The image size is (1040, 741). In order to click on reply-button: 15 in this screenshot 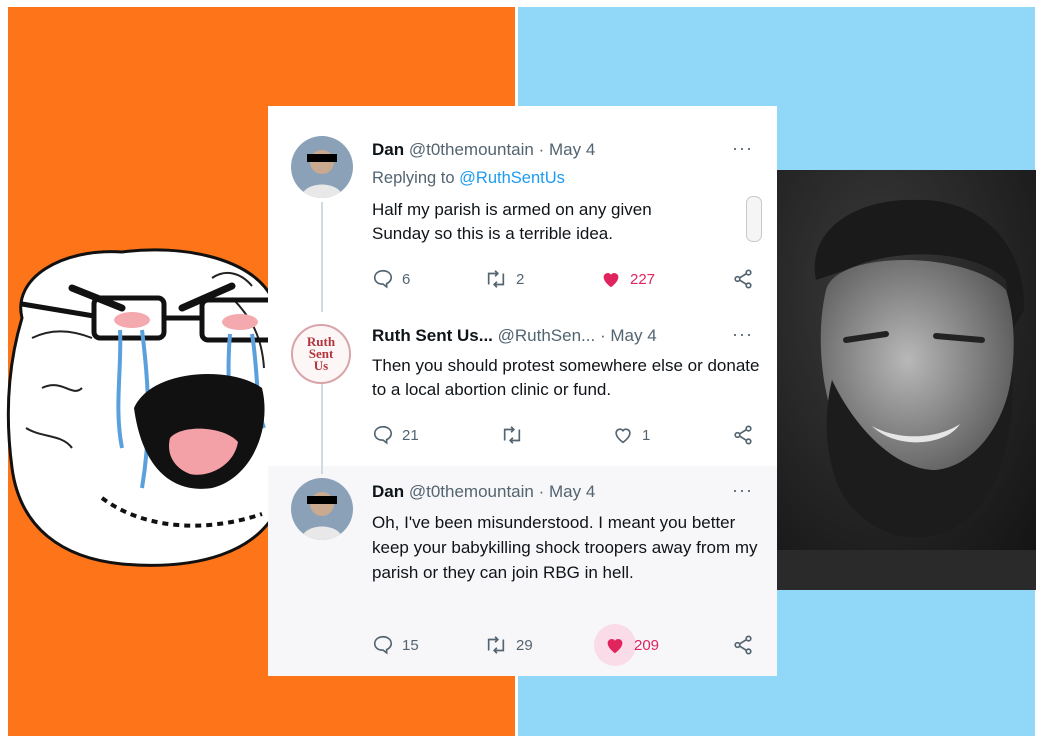, I will do `click(395, 645)`.